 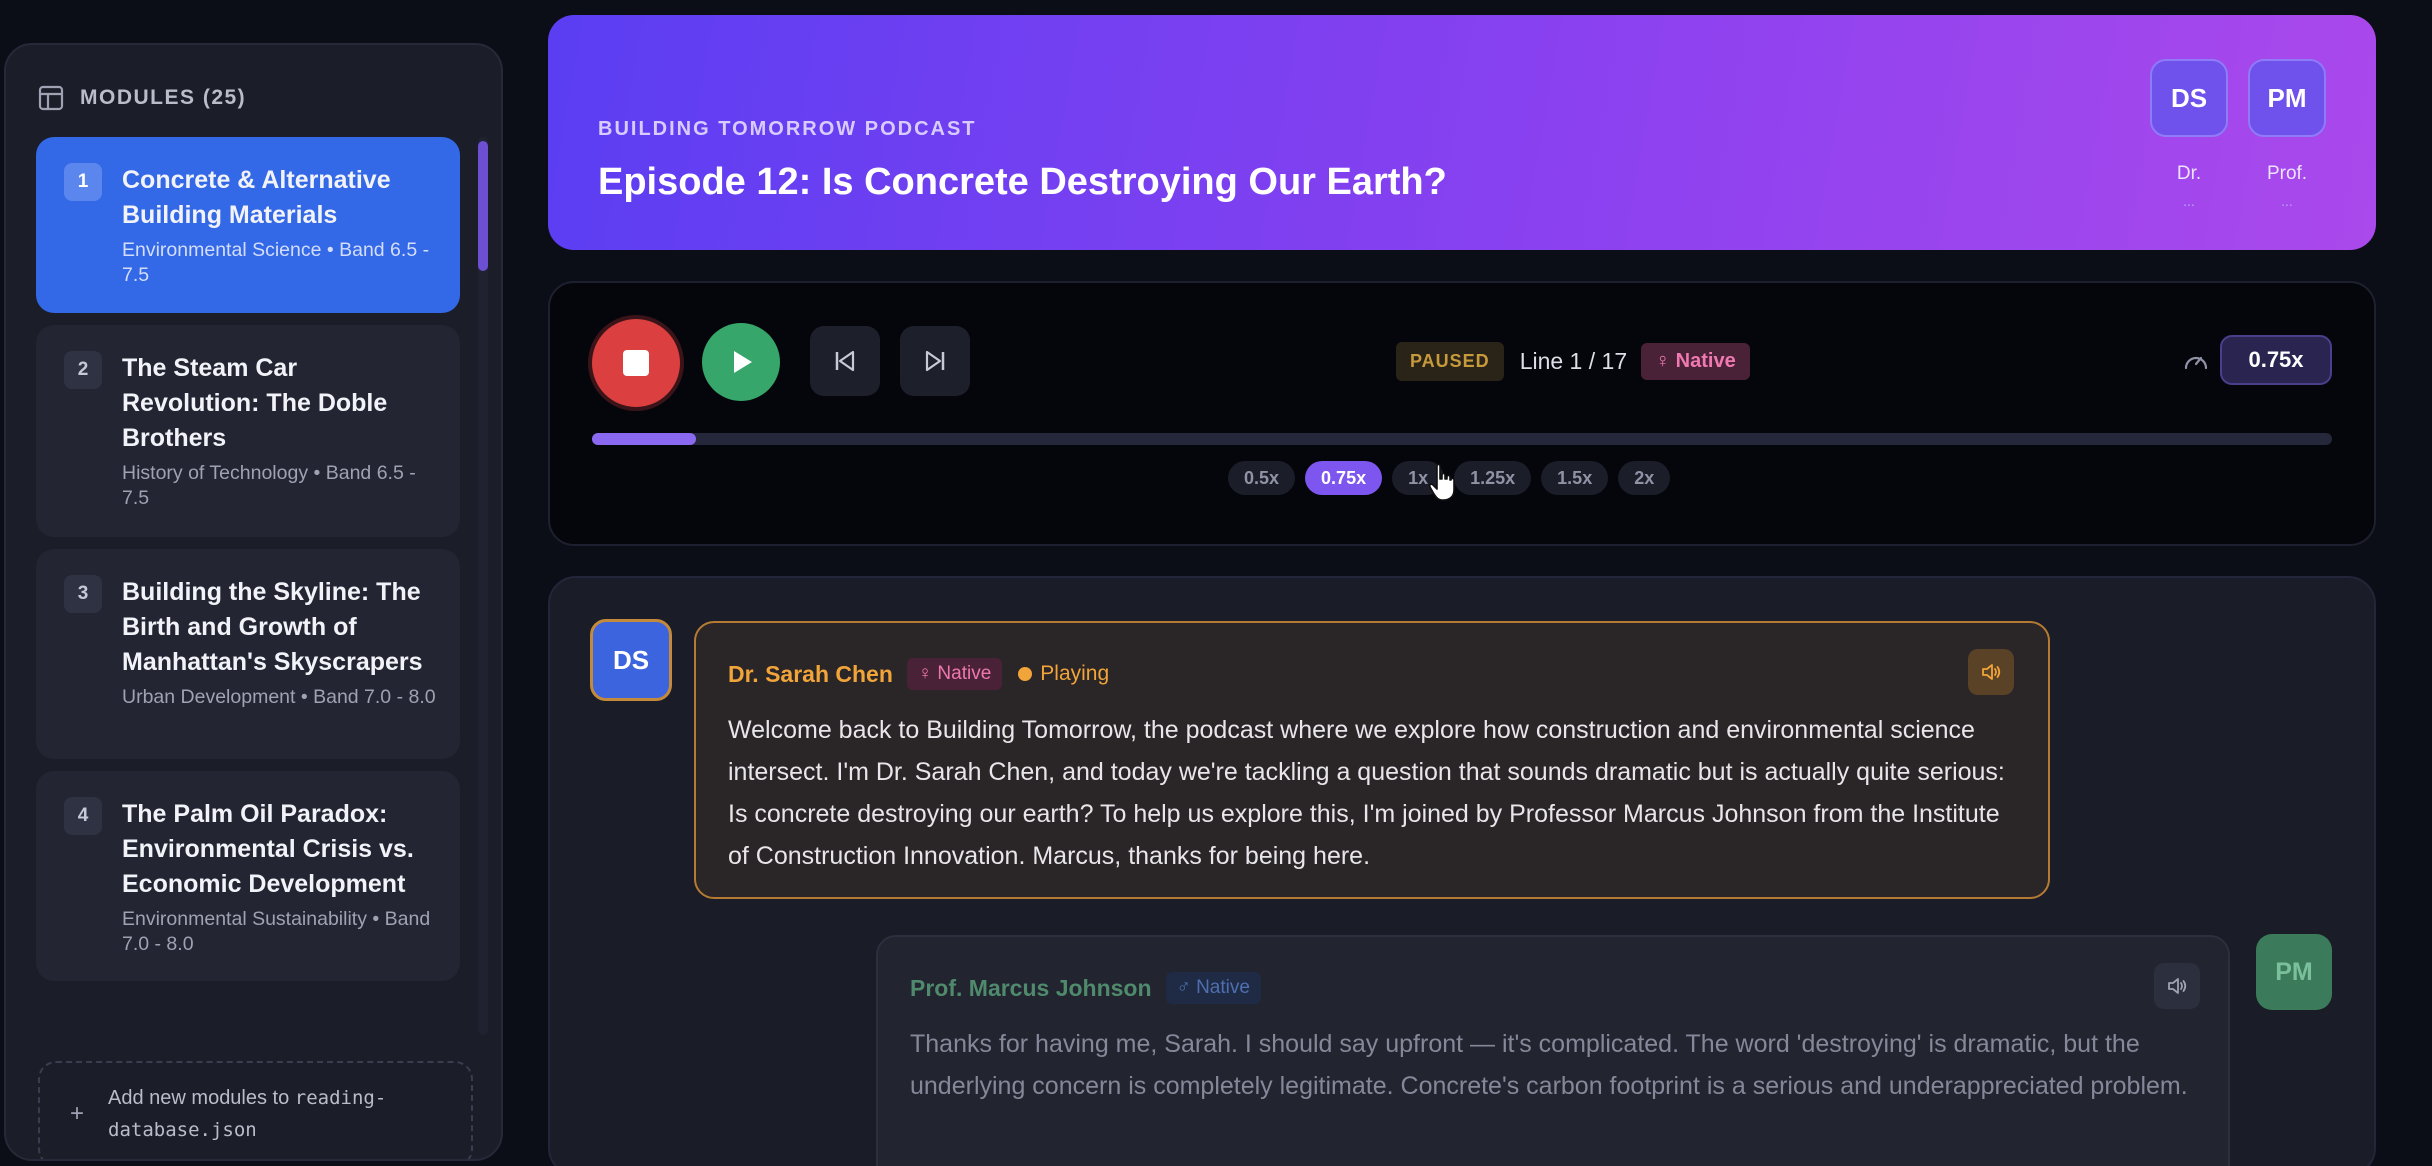 I want to click on layout-icon, so click(x=51, y=98).